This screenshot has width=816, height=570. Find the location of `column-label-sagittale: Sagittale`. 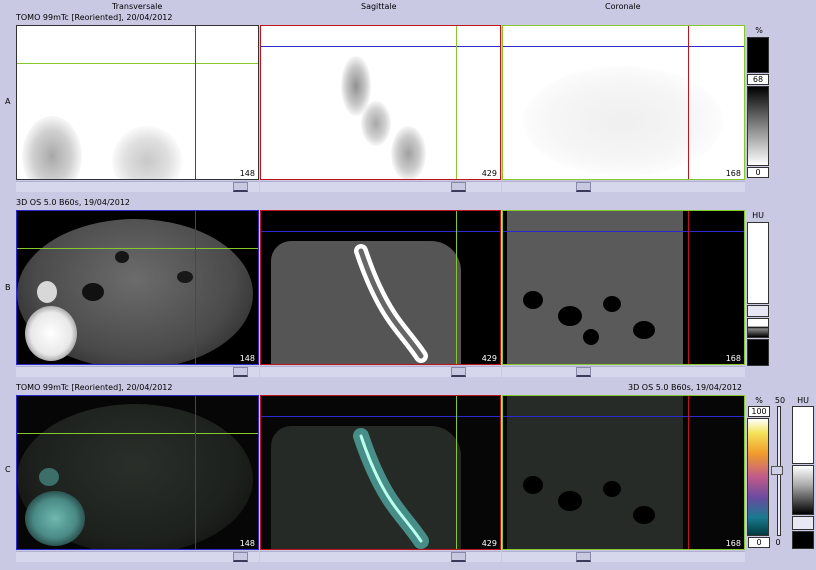

column-label-sagittale: Sagittale is located at coordinates (379, 6).